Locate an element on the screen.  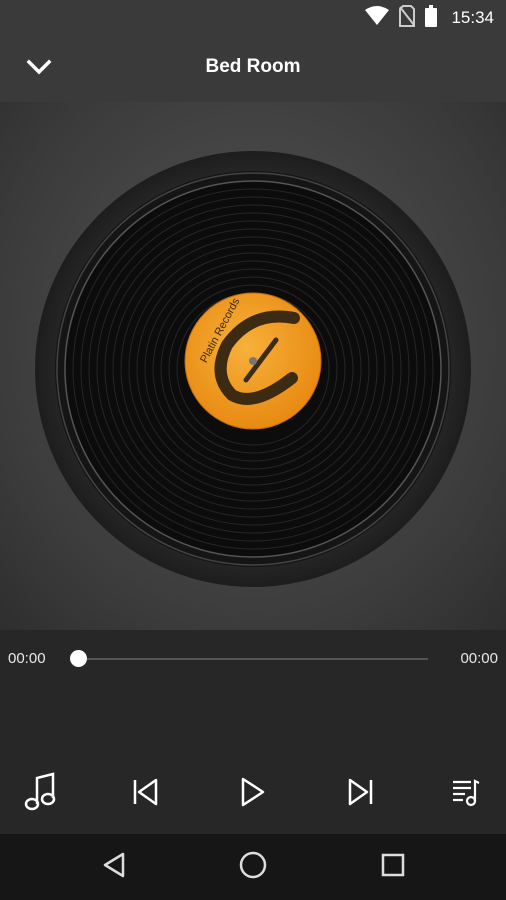
record-label: Platin Records is located at coordinates (253, 361).